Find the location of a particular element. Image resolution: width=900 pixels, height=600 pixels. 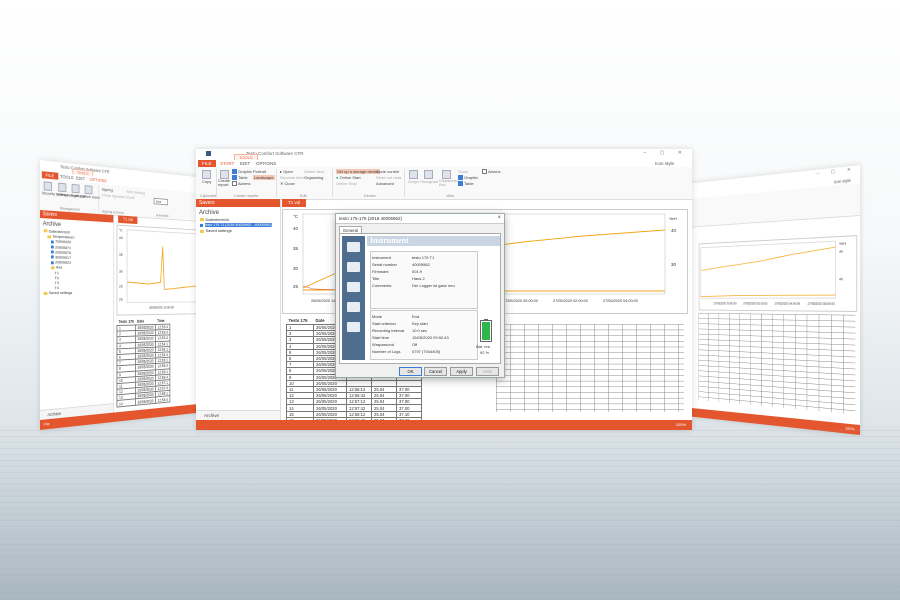

ribbon-graph: Graph is located at coordinates (413, 181).